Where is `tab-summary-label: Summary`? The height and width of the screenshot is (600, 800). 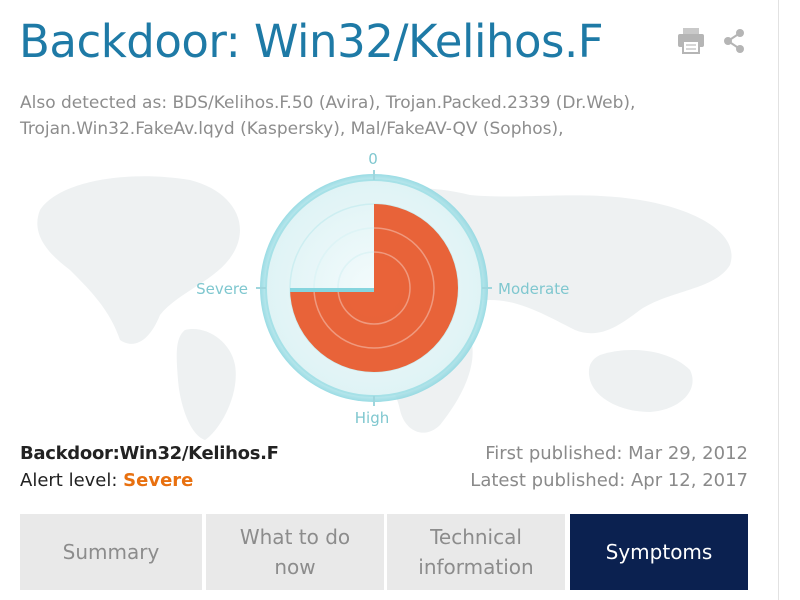
tab-summary-label: Summary is located at coordinates (111, 552).